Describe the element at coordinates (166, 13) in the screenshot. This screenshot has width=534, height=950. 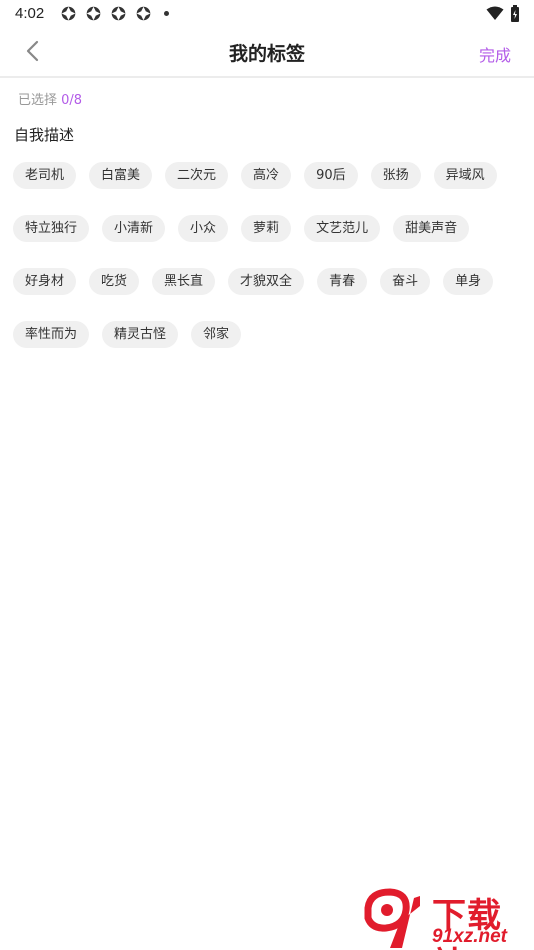
I see `more-notifications-dot-icon` at that location.